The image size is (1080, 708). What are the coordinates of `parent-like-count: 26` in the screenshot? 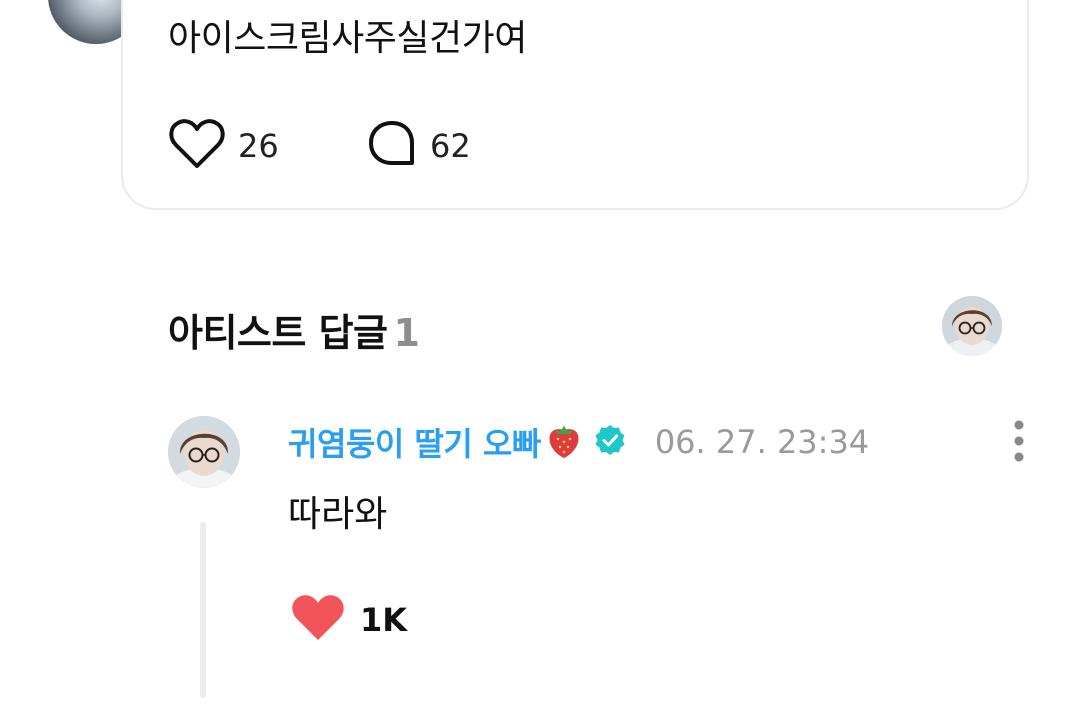 It's located at (258, 146).